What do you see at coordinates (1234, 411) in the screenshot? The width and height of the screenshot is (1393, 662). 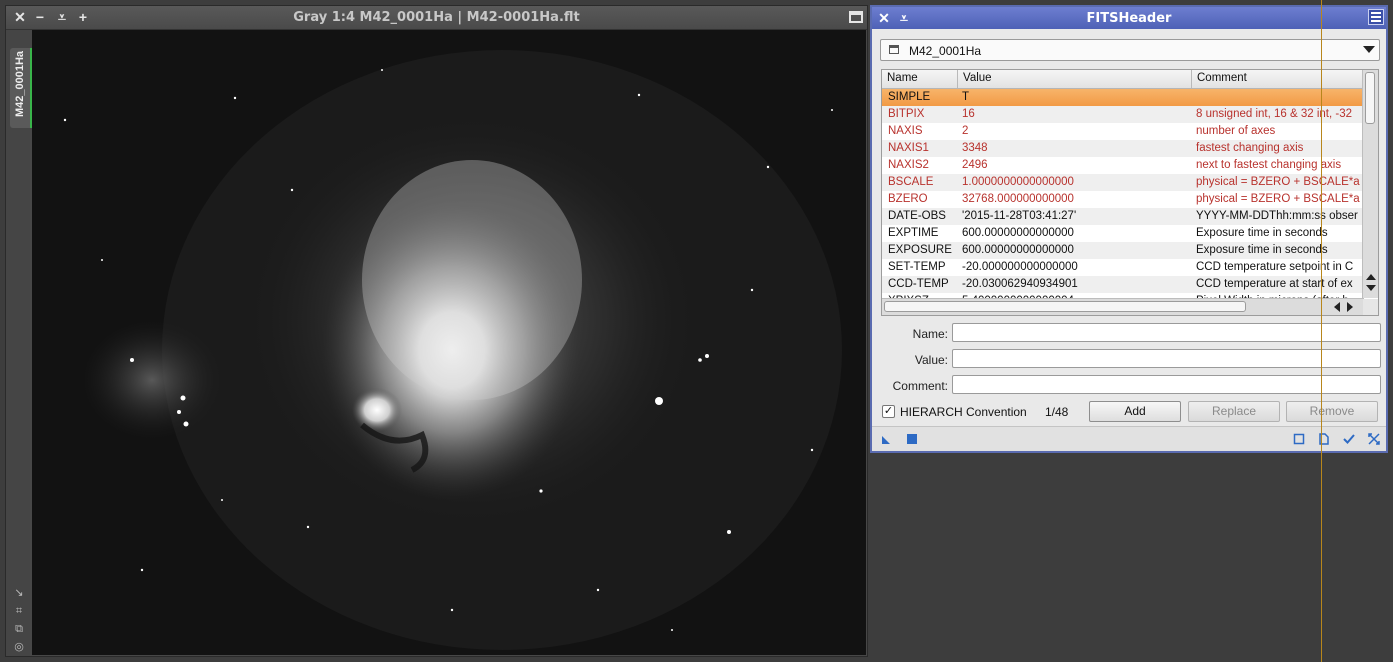 I see `replace-button: Replace` at bounding box center [1234, 411].